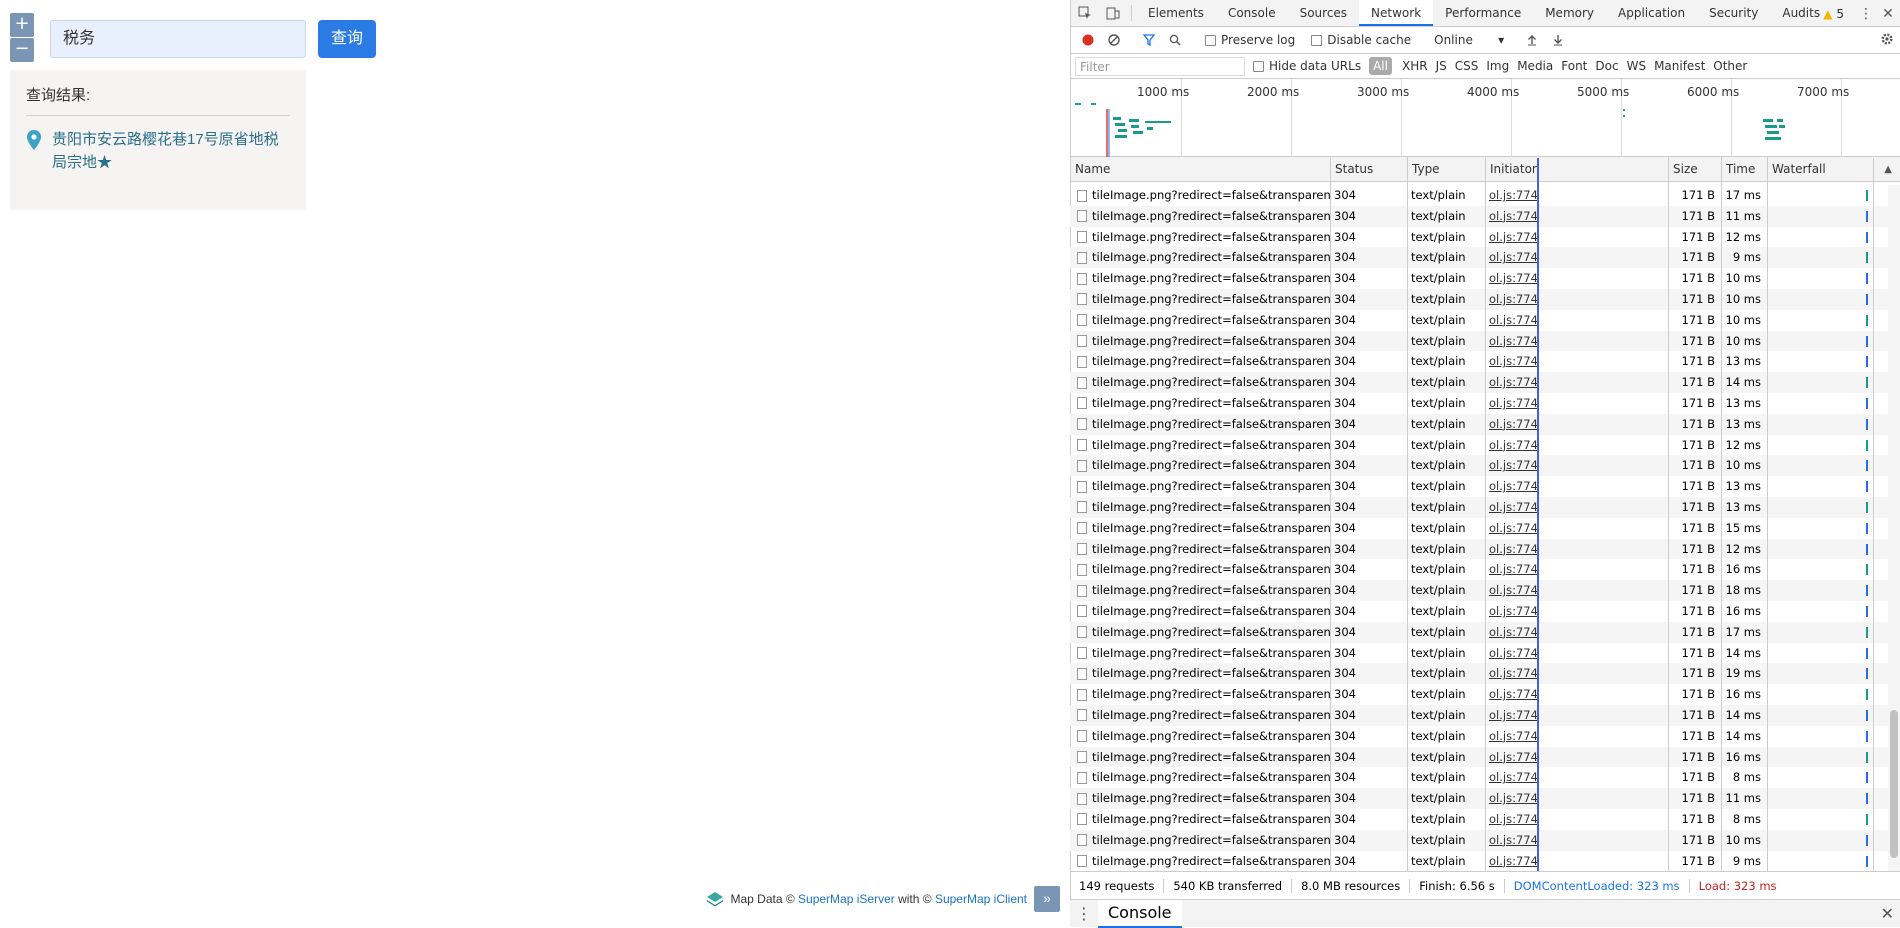 Image resolution: width=1900 pixels, height=928 pixels. Describe the element at coordinates (1569, 13) in the screenshot. I see `tab-memory: Memory` at that location.